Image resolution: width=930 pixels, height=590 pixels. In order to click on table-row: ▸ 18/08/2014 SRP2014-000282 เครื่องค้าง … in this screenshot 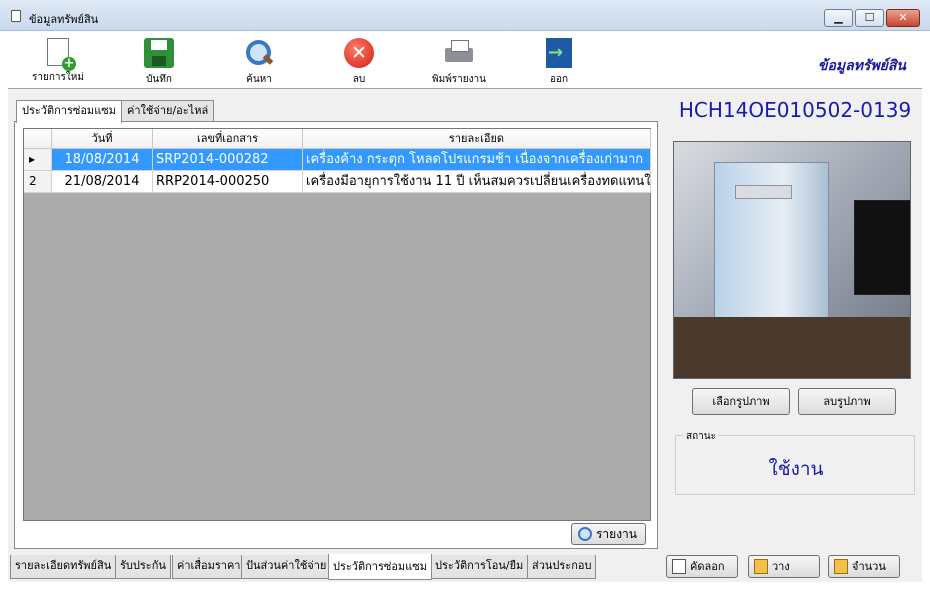, I will do `click(337, 160)`.